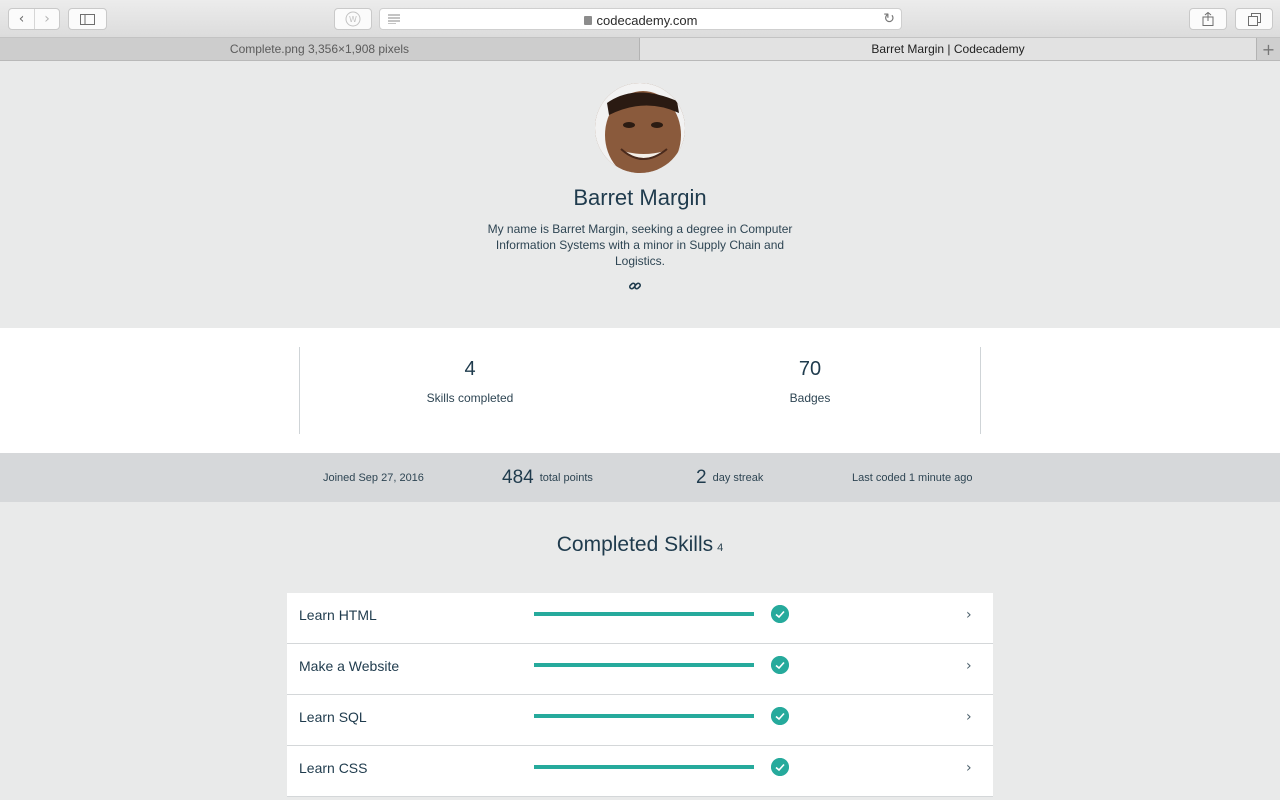  What do you see at coordinates (349, 666) in the screenshot?
I see `skill-name: Make a Website` at bounding box center [349, 666].